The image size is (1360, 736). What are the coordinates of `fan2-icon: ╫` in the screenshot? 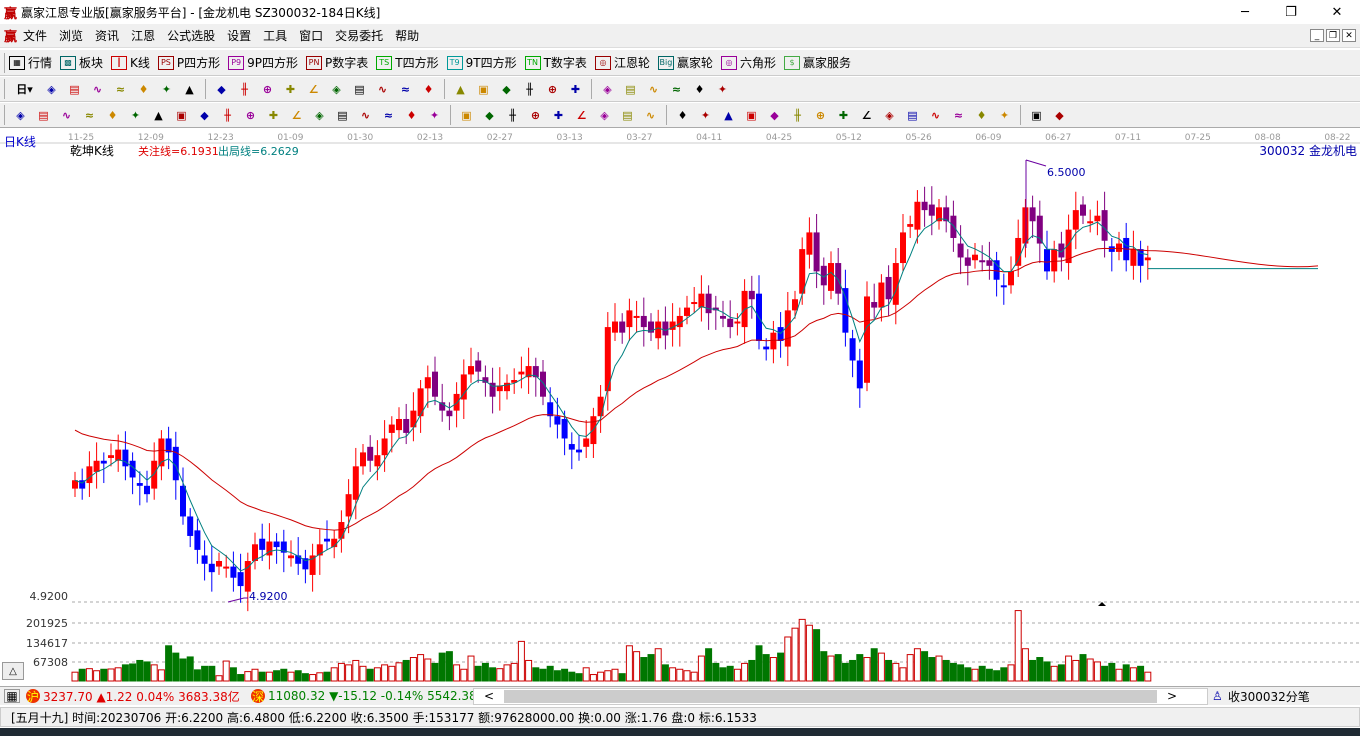 It's located at (513, 115).